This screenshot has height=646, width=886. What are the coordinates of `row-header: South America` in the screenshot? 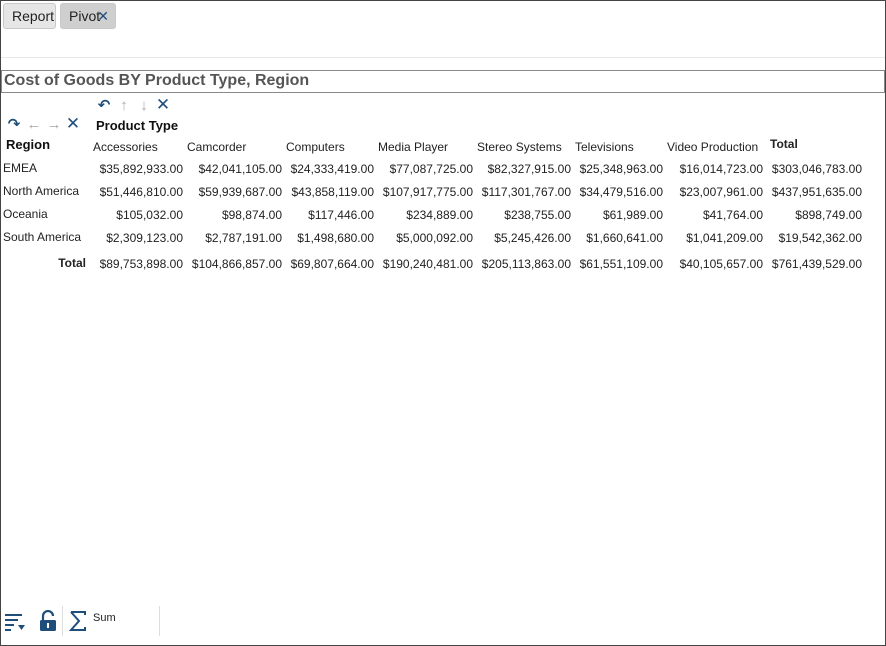 It's located at (42, 237).